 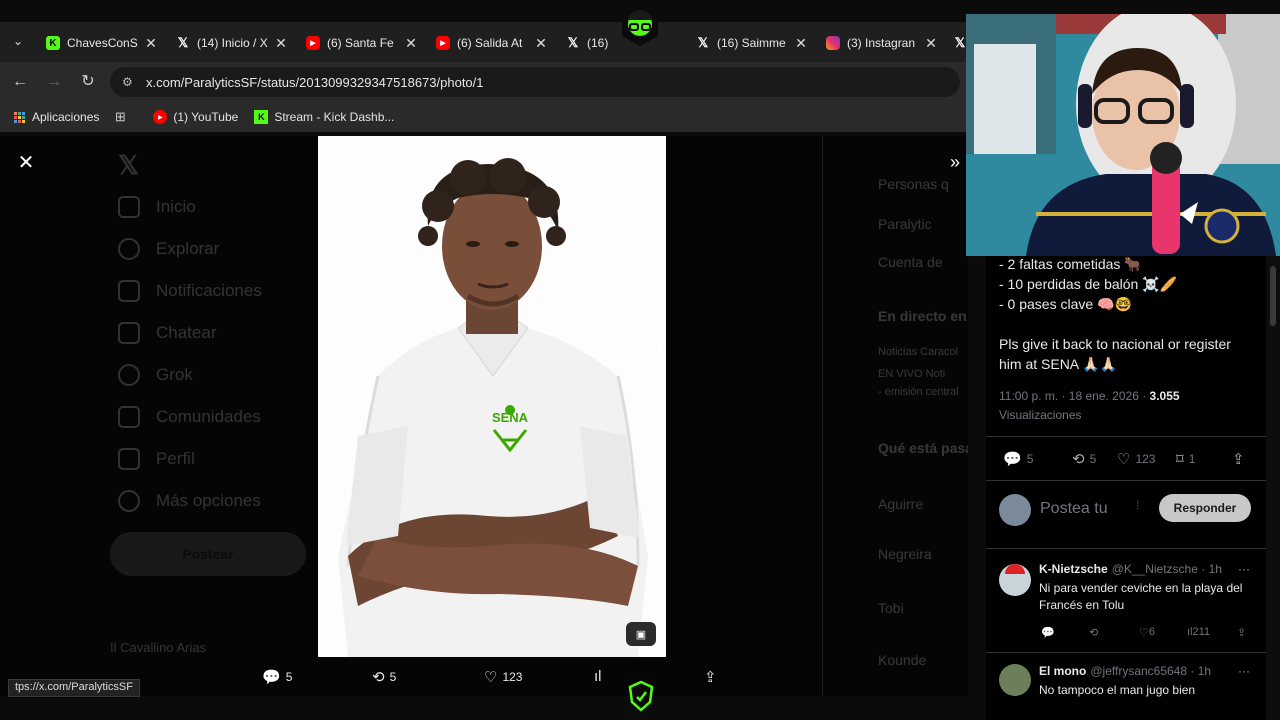 I want to click on share-action: ⇪, so click(x=713, y=677).